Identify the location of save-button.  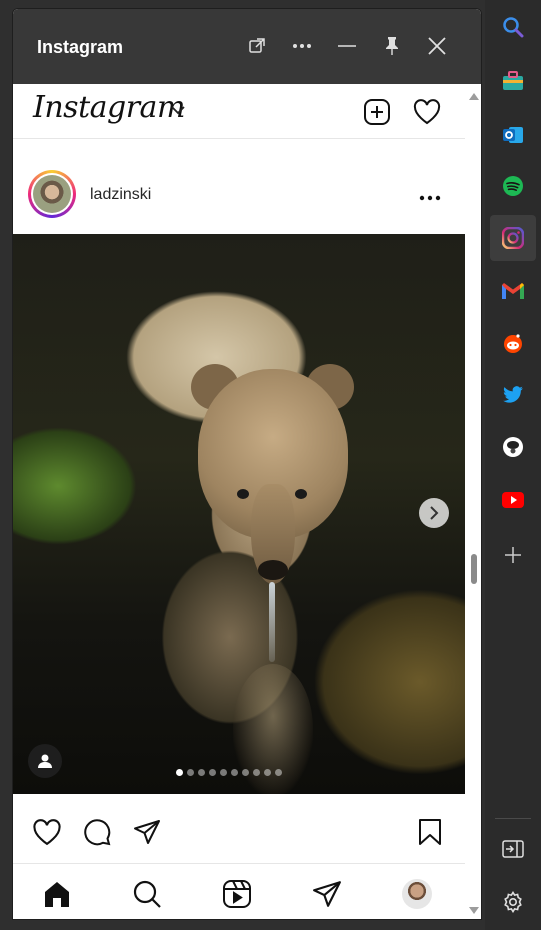
(430, 832).